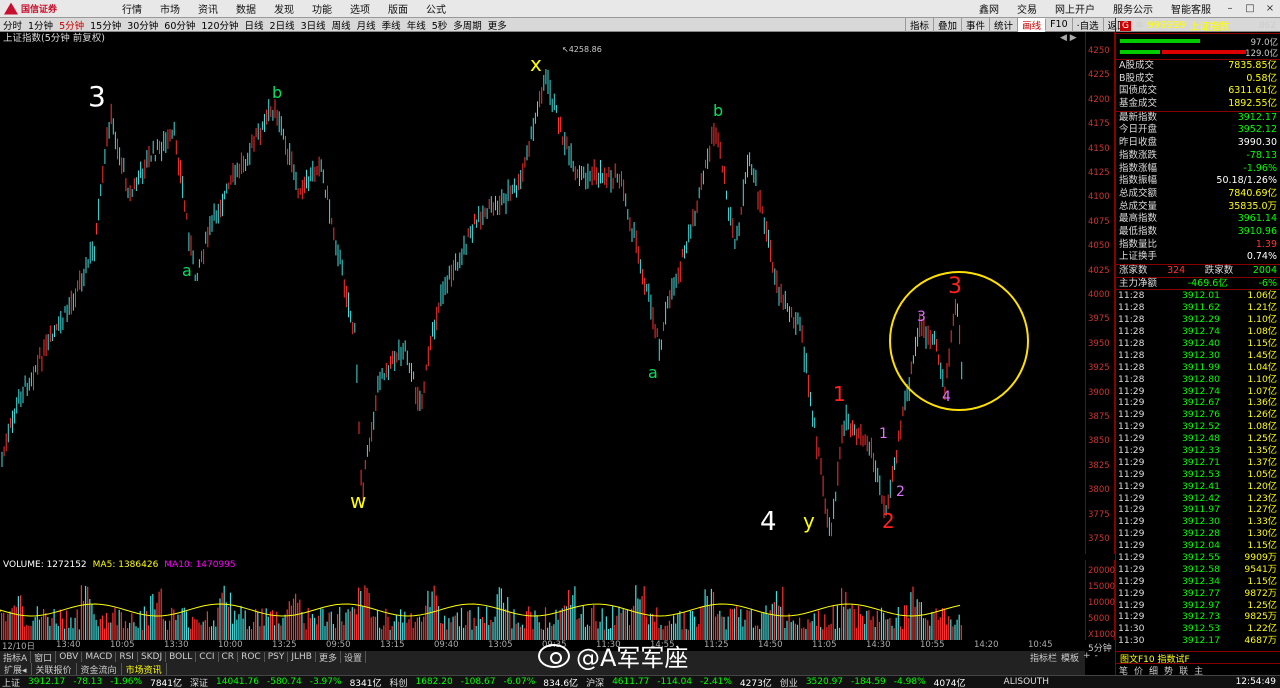 The image size is (1280, 688). Describe the element at coordinates (251, 657) in the screenshot. I see `indicator-tab-9: ROC` at that location.